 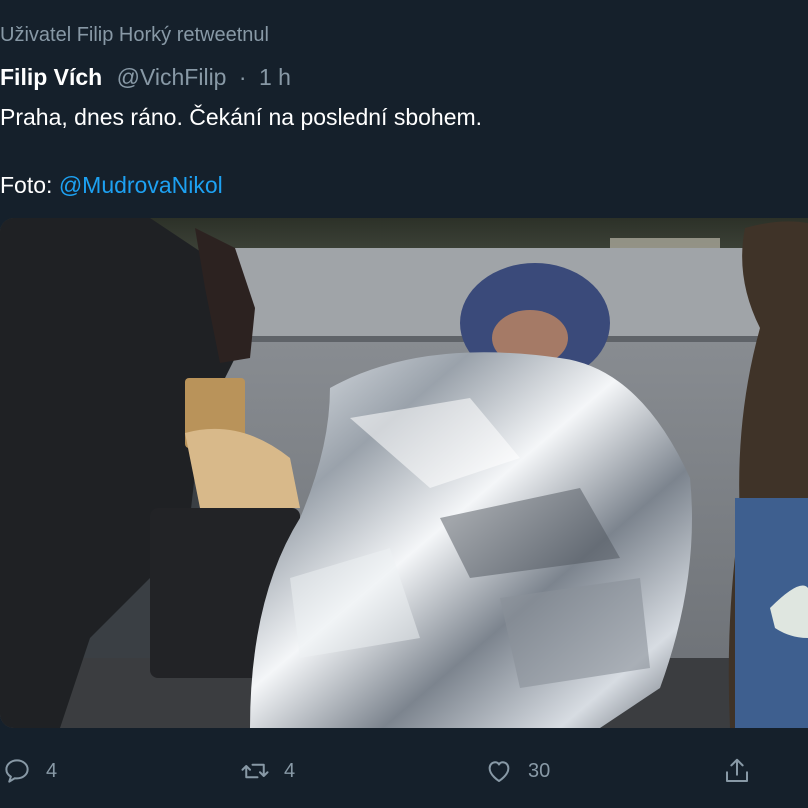 What do you see at coordinates (404, 776) in the screenshot?
I see `tweet-actions: 4 4 30` at bounding box center [404, 776].